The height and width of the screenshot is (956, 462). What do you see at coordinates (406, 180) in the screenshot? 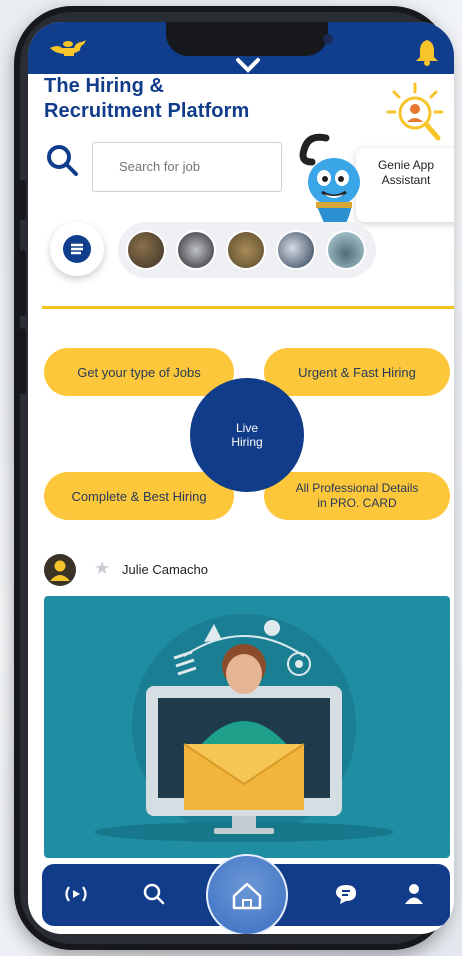
I see `assistant-label-line-2: Assistant` at bounding box center [406, 180].